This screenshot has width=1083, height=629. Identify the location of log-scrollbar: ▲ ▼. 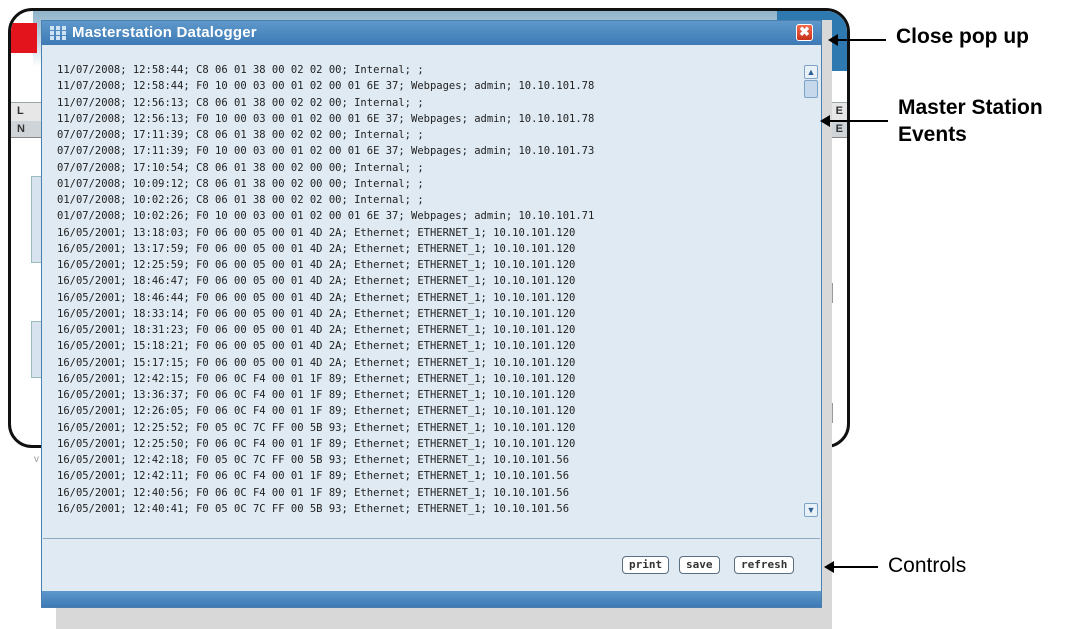
(811, 291).